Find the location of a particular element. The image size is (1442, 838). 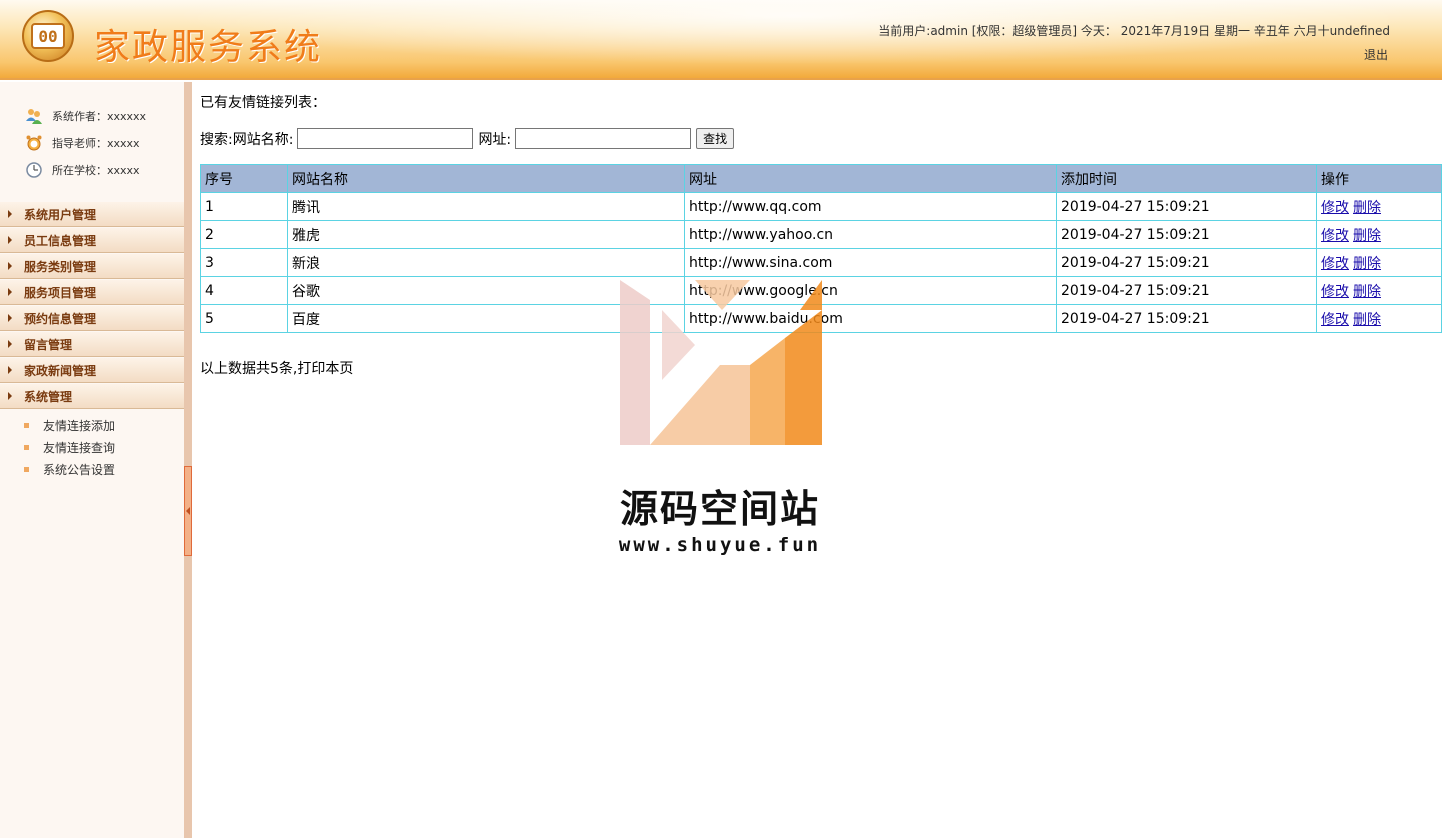

menu-item-appointments: 预约信息管理 is located at coordinates (92, 318).